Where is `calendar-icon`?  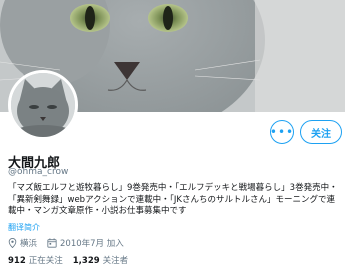 calendar-icon is located at coordinates (52, 243).